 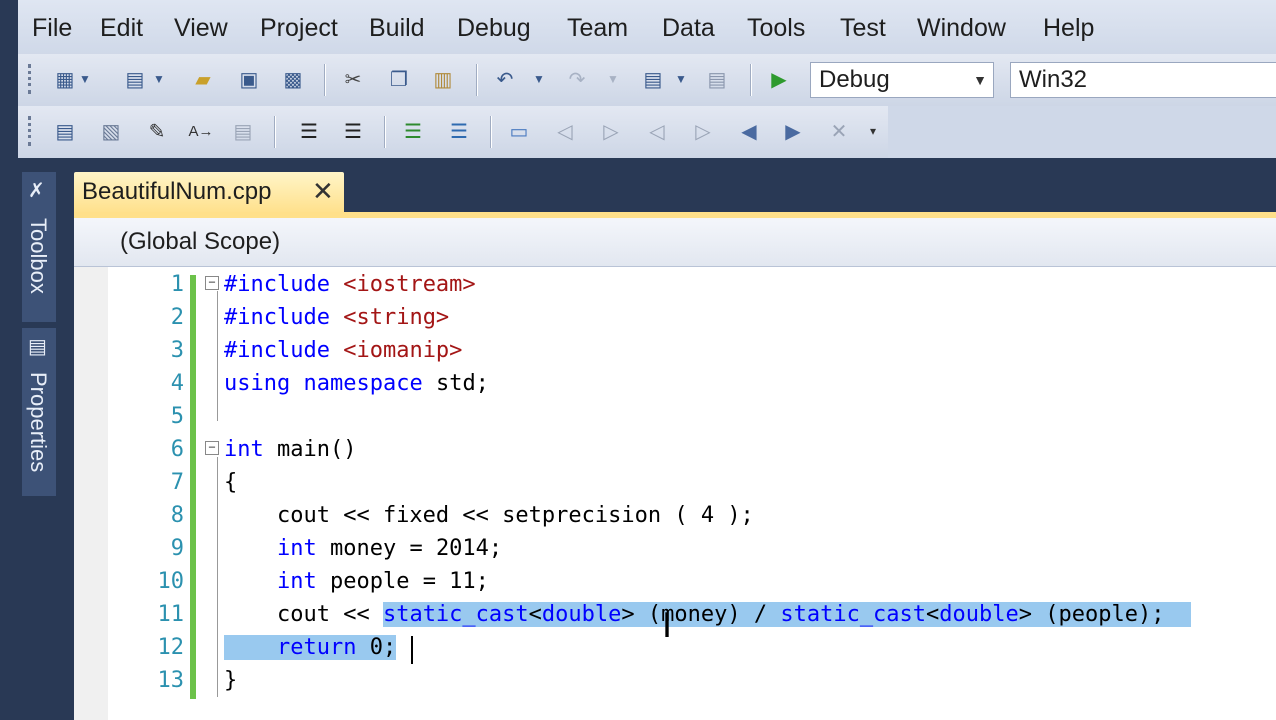 I want to click on toolbox-icon: ✗, so click(x=36, y=191).